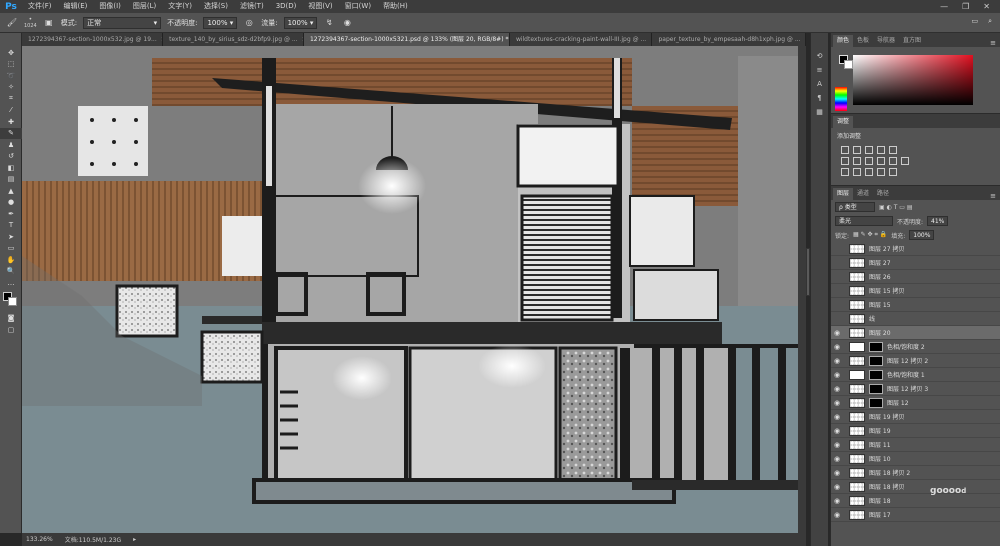 The image size is (1000, 546). Describe the element at coordinates (805, 39) in the screenshot. I see `tab-close-icon: ×` at that location.